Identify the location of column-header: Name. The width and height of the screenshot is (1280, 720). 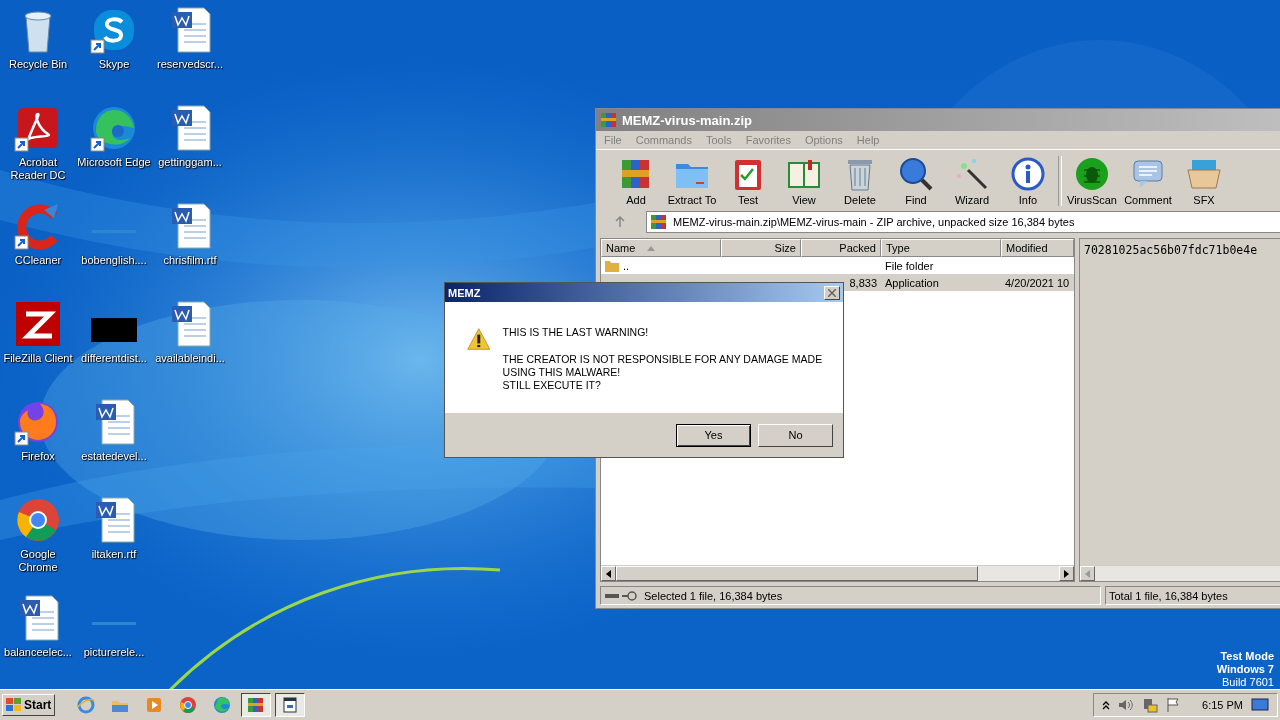
(661, 248).